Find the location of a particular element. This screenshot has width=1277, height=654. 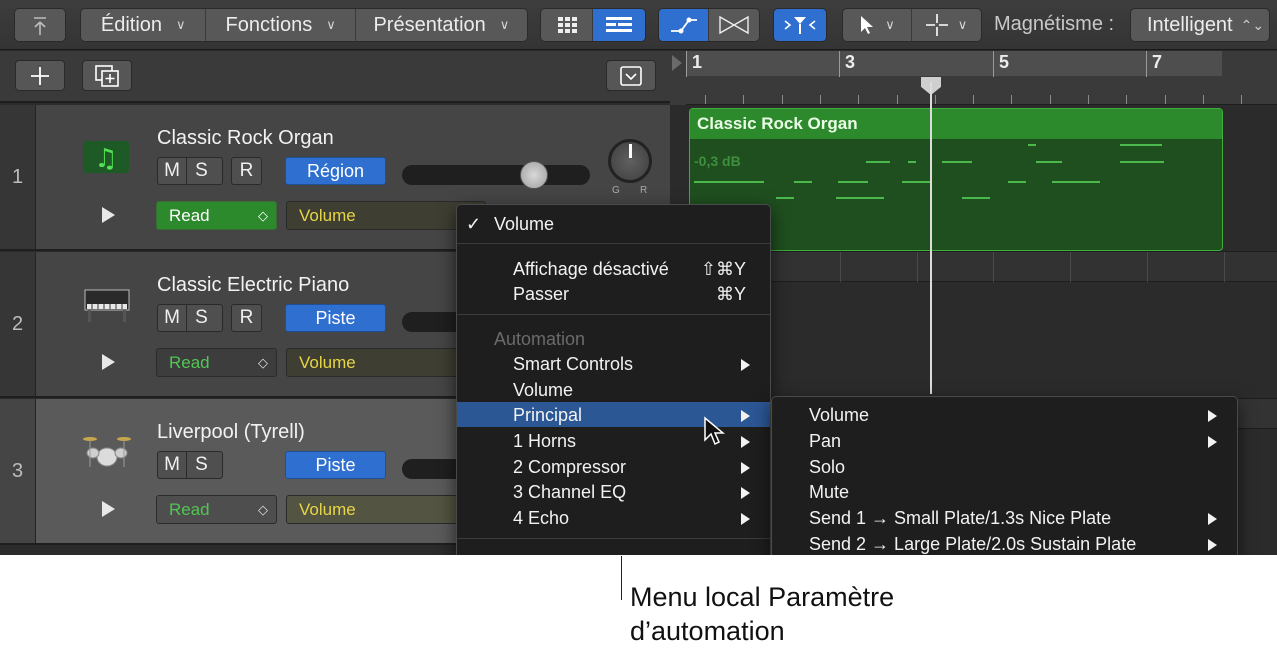

submenu-item-mute: Mute is located at coordinates (1004, 491).